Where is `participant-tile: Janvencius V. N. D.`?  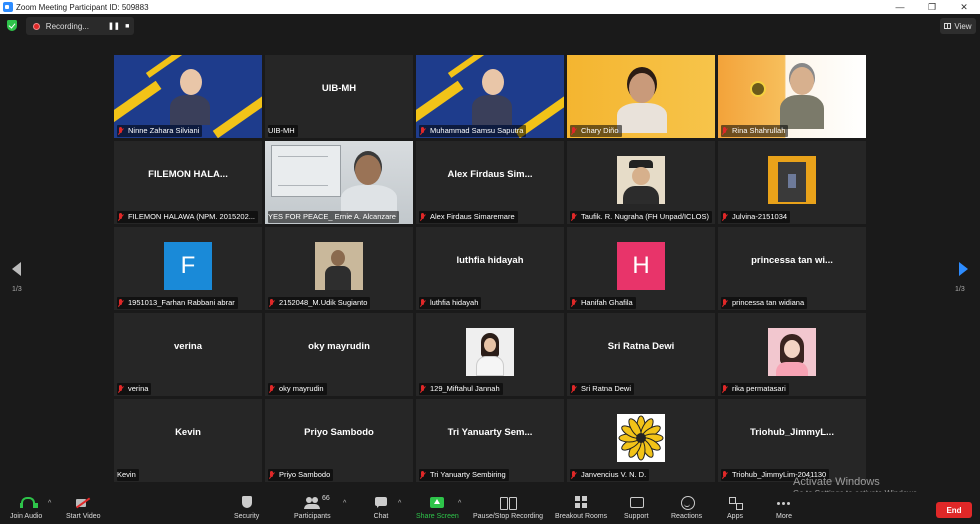
participant-tile: Janvencius V. N. D. is located at coordinates (641, 440).